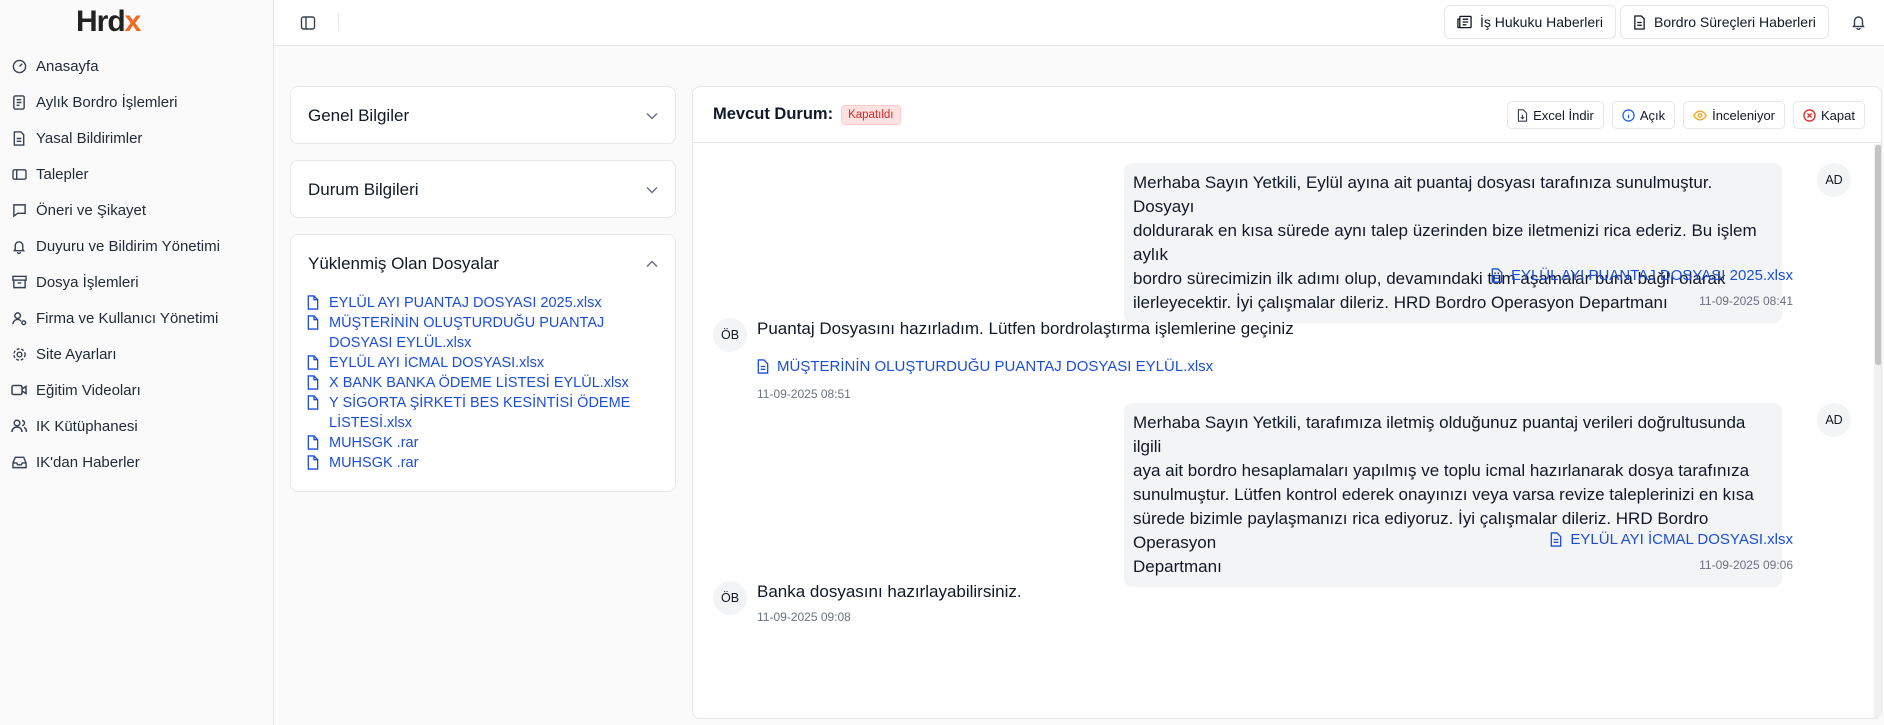 This screenshot has width=1884, height=725. I want to click on sidebar-item-oneri-sikayet: Öneri ve Şikayet, so click(137, 210).